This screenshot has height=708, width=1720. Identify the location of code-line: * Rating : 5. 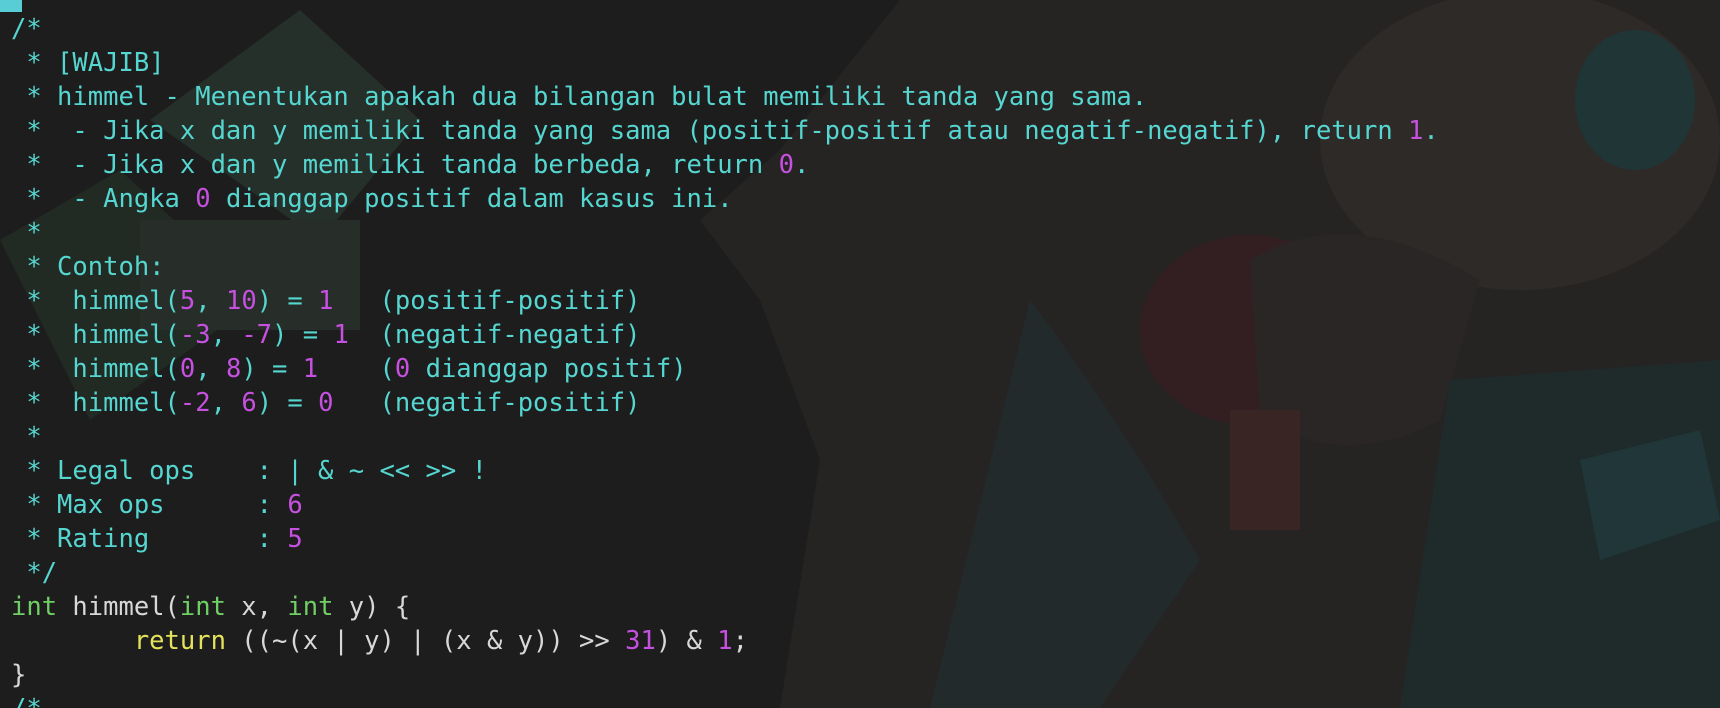
(157, 539).